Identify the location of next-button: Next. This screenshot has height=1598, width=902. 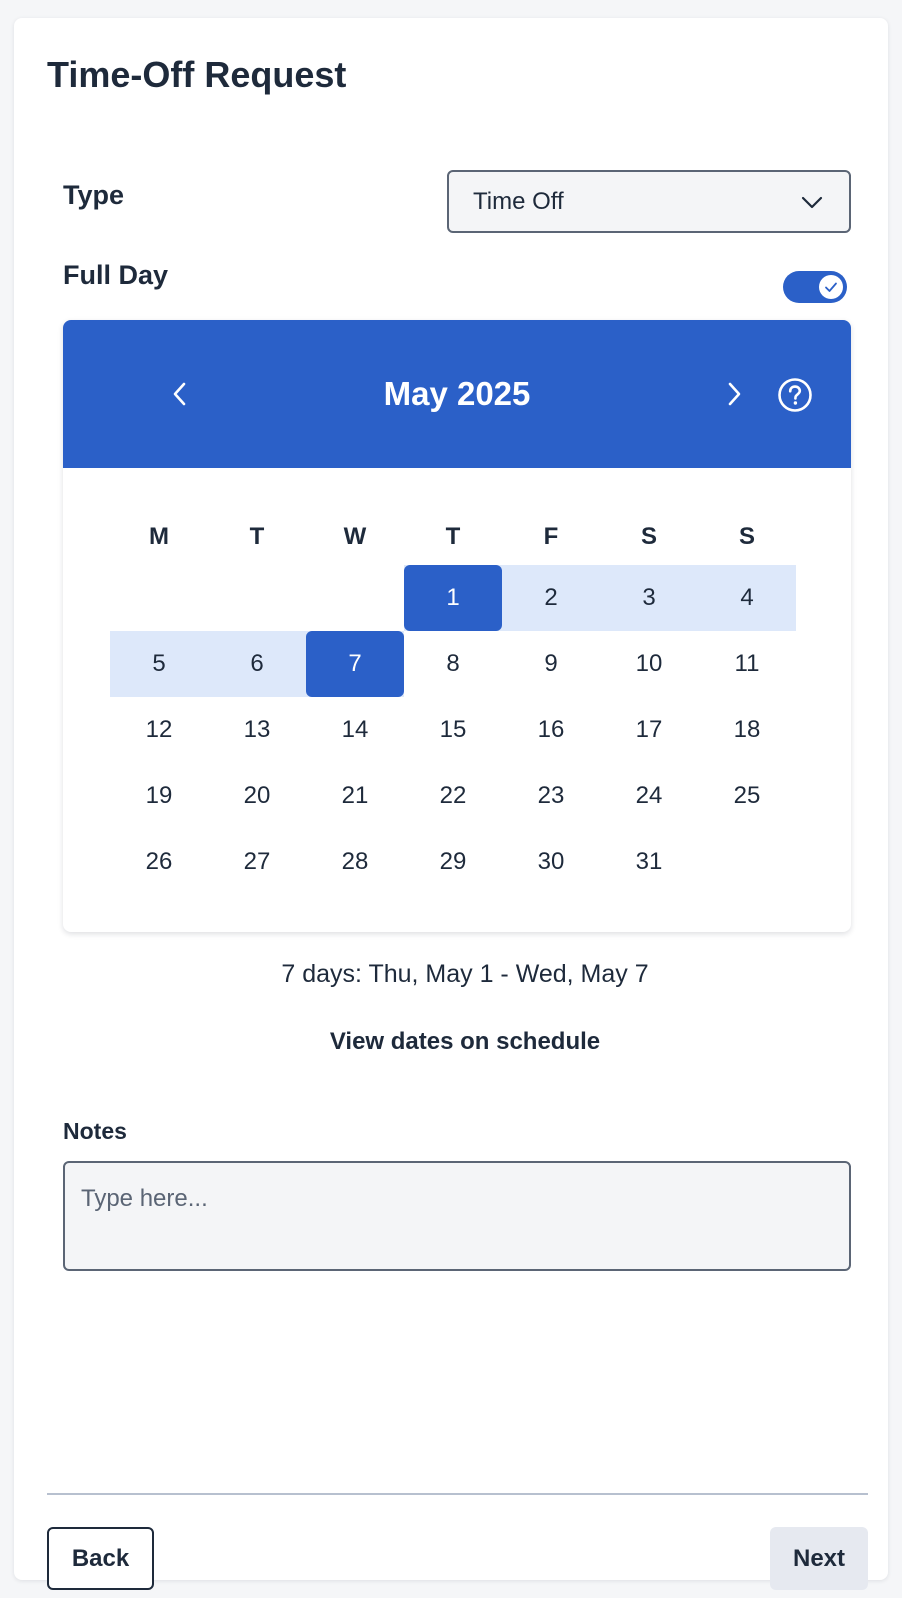
(819, 1558).